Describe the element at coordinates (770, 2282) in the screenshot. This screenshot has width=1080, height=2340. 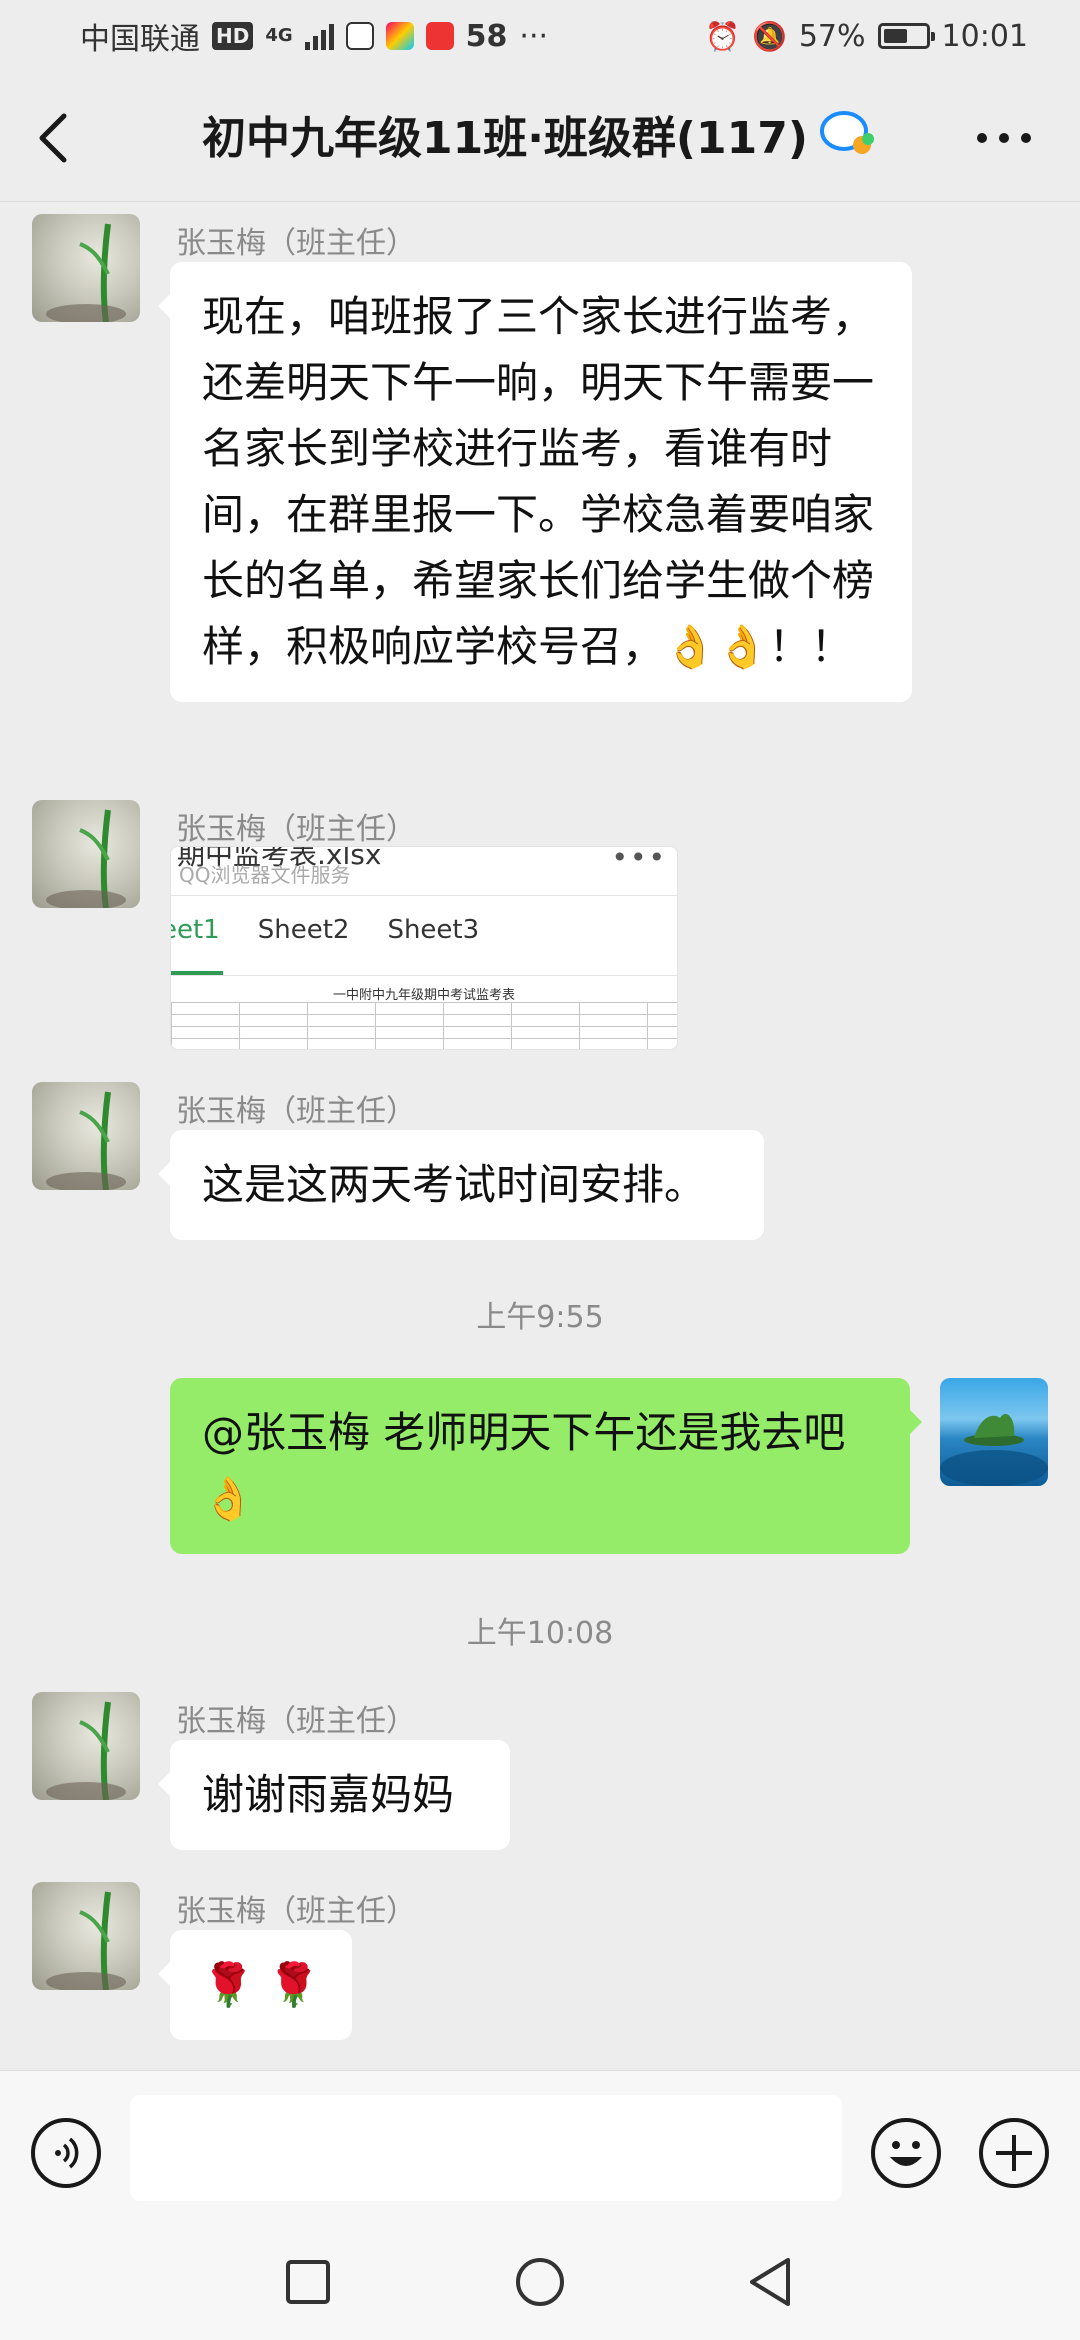
I see `nav-back-icon` at that location.